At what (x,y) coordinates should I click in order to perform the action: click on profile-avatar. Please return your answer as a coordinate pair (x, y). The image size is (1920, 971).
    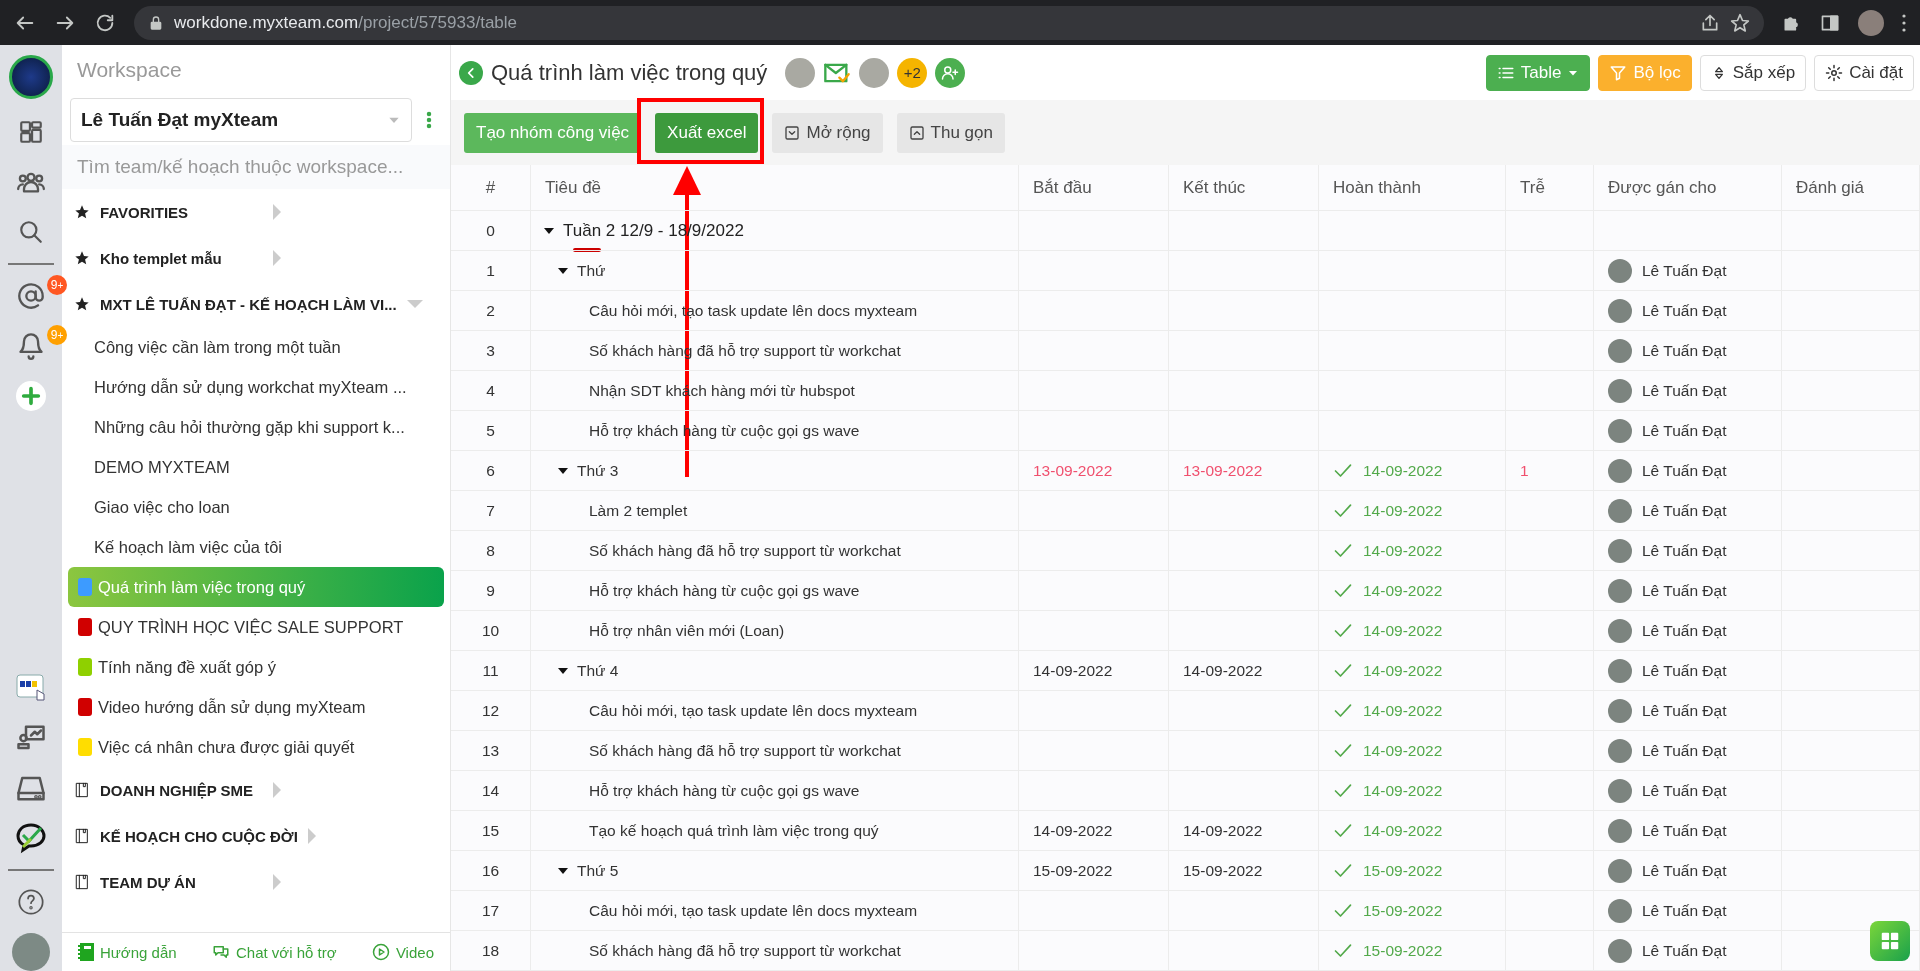
    Looking at the image, I should click on (1871, 22).